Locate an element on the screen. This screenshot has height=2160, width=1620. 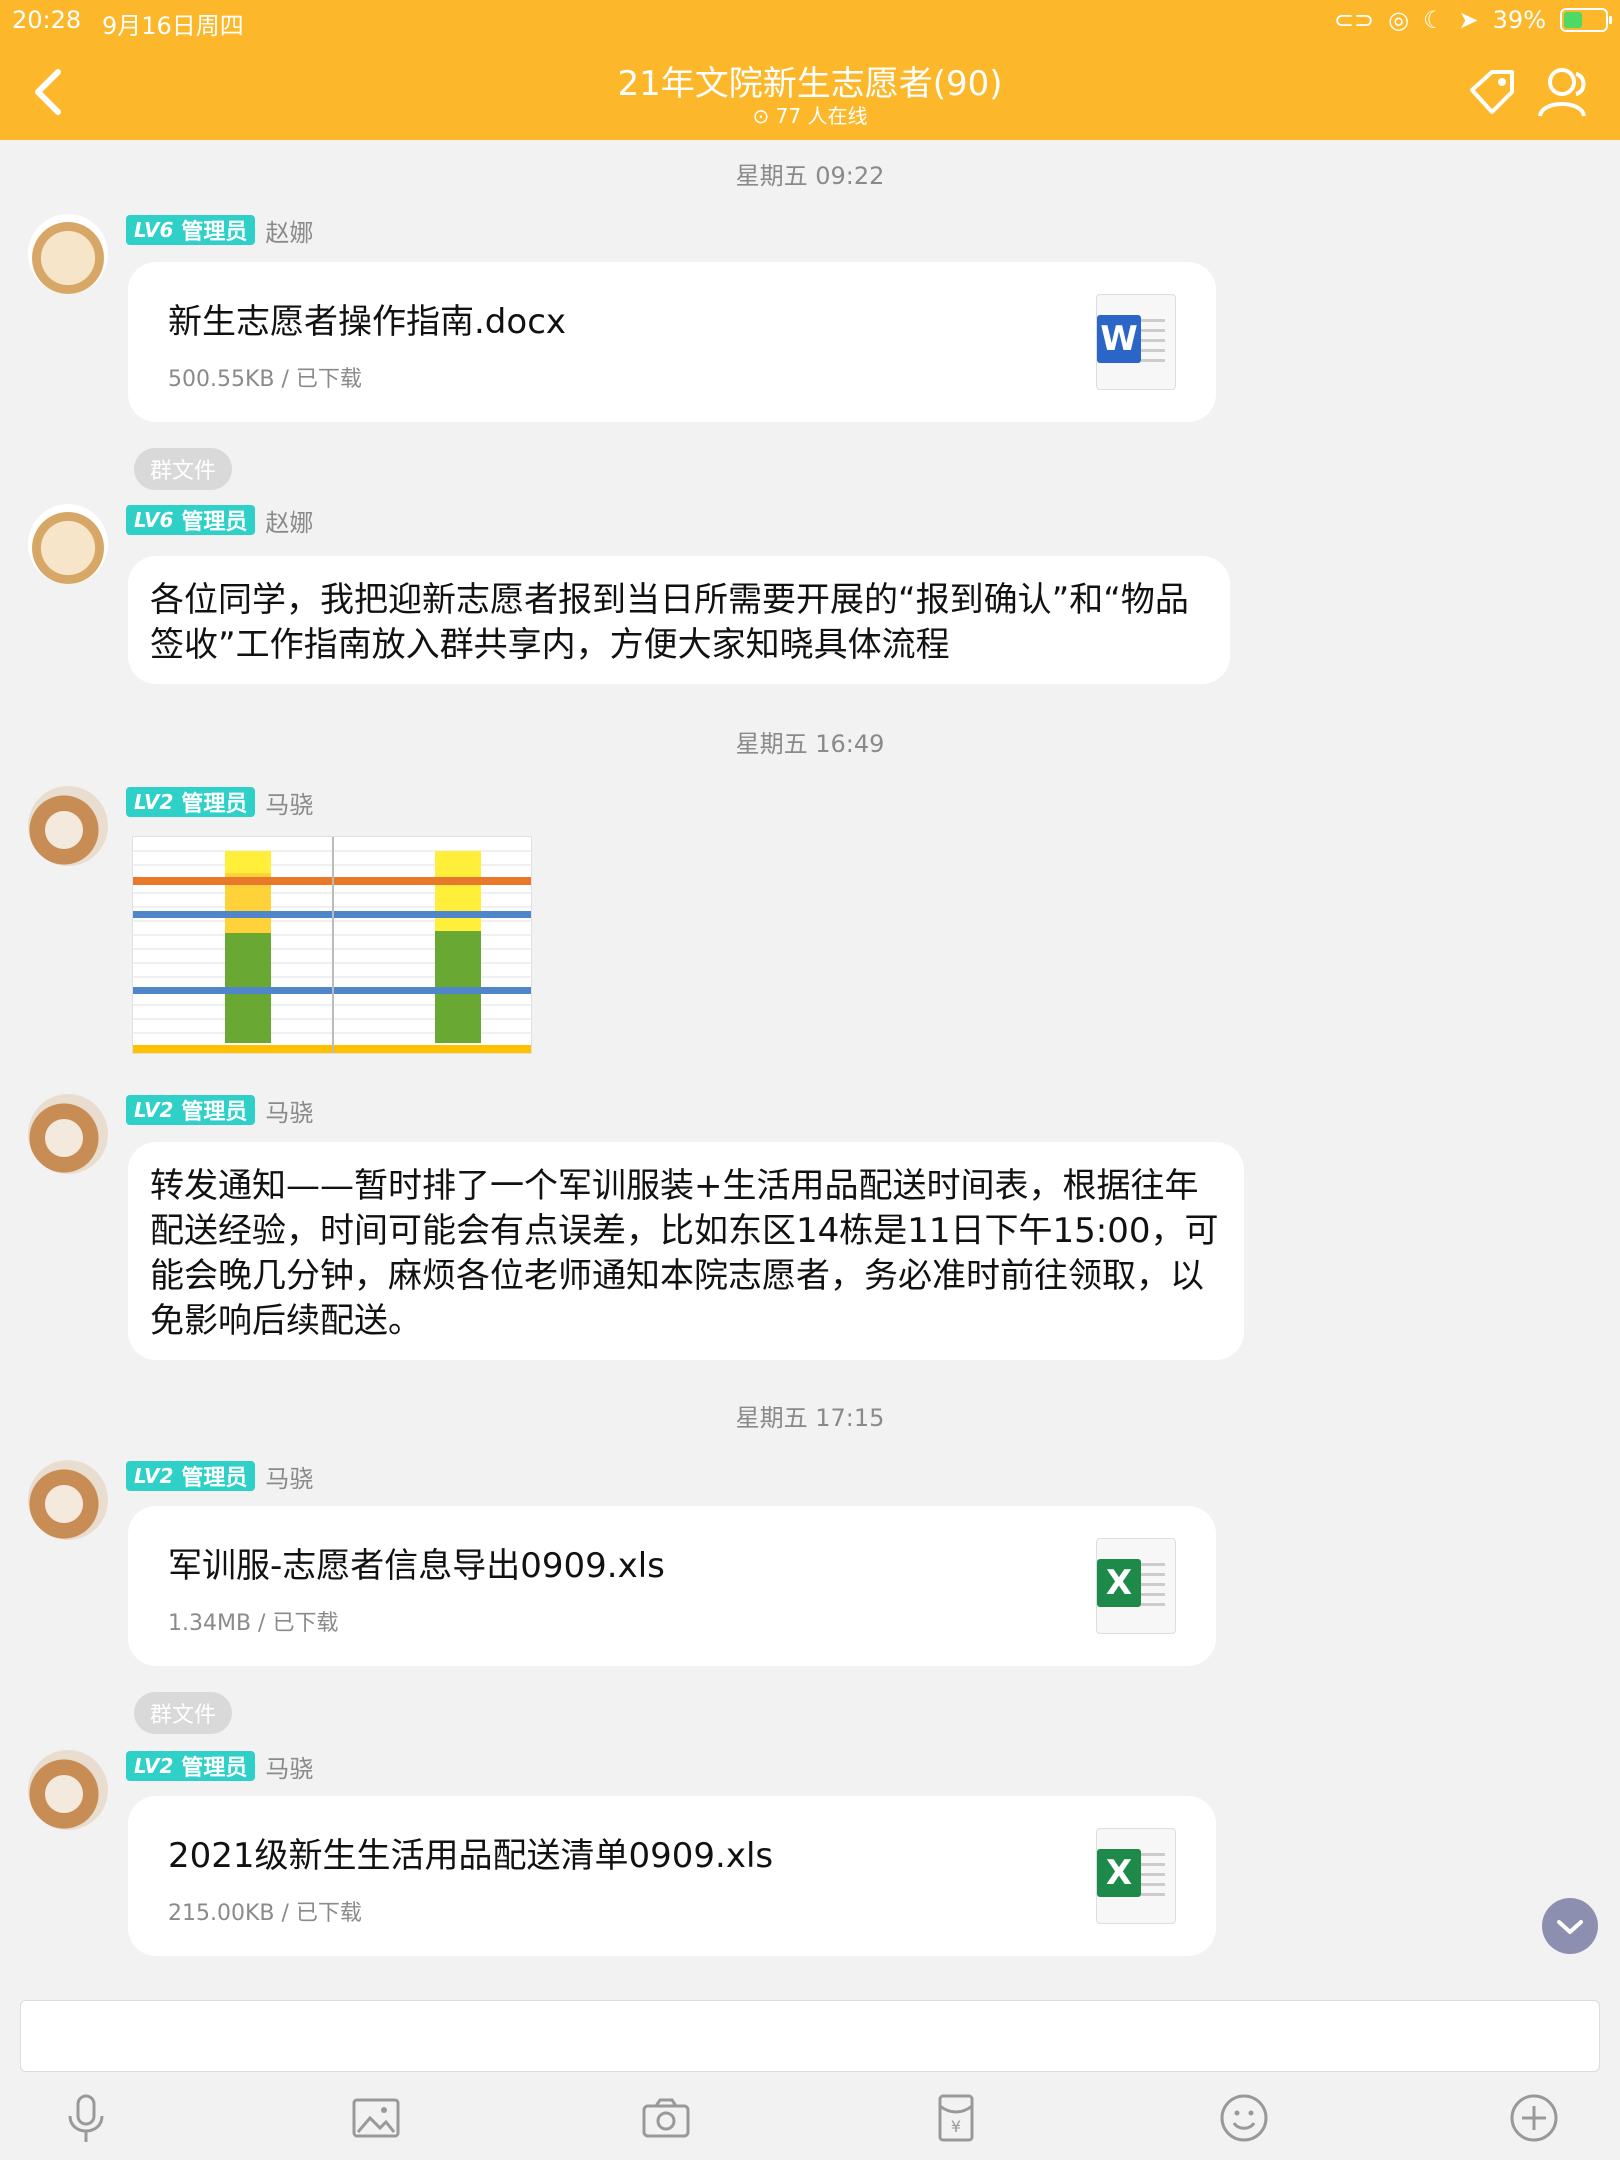
microphone-icon is located at coordinates (86, 2118).